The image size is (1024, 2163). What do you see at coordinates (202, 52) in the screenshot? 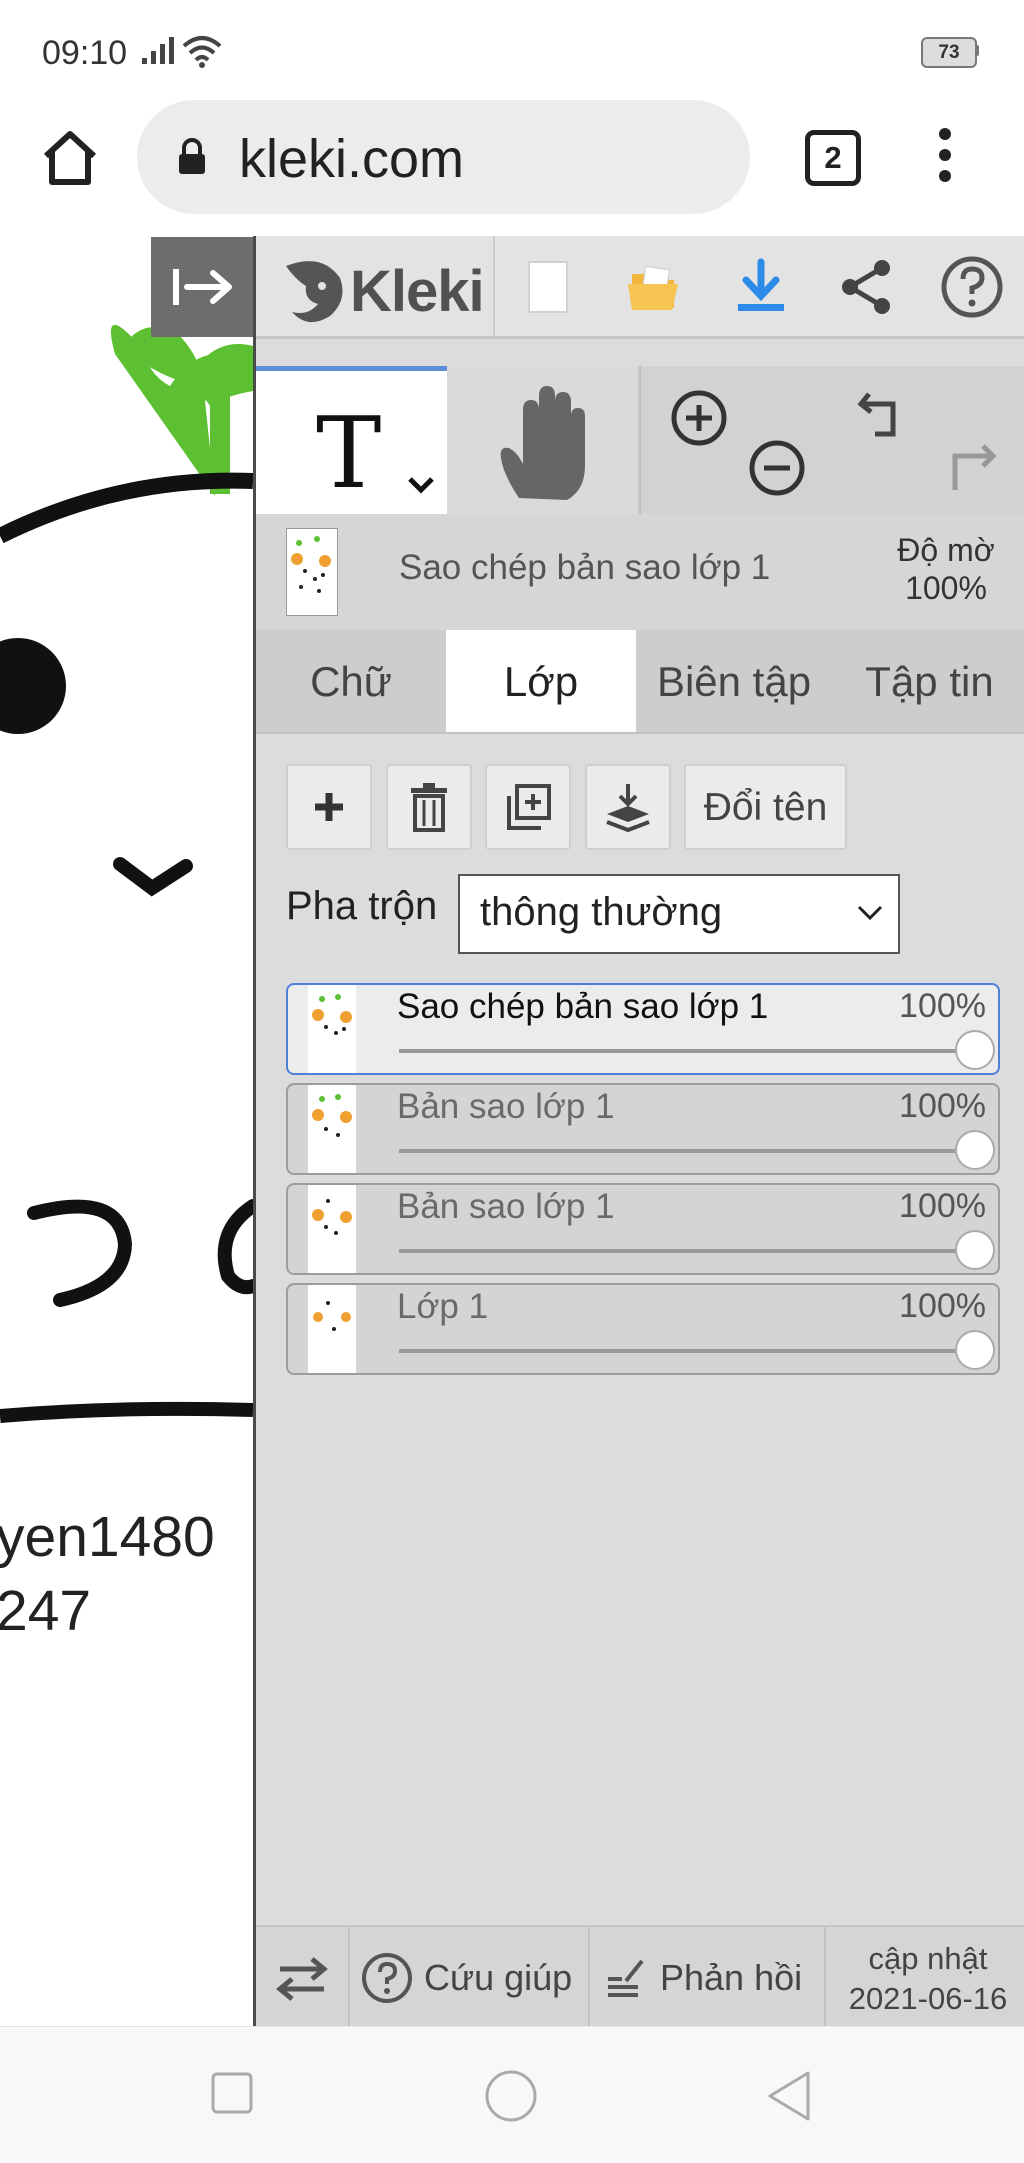
I see `wifi-icon` at bounding box center [202, 52].